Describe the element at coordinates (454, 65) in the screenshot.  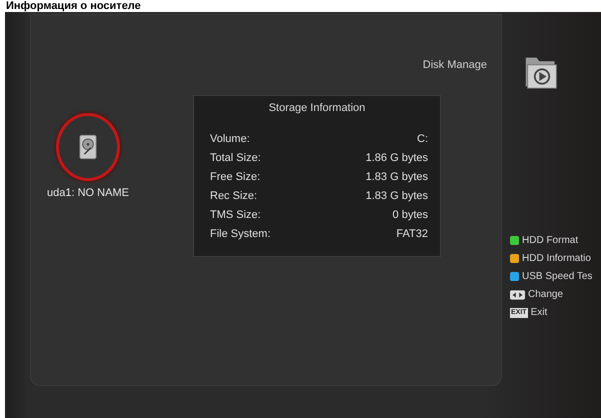
I see `menu-title: Disk Manage` at that location.